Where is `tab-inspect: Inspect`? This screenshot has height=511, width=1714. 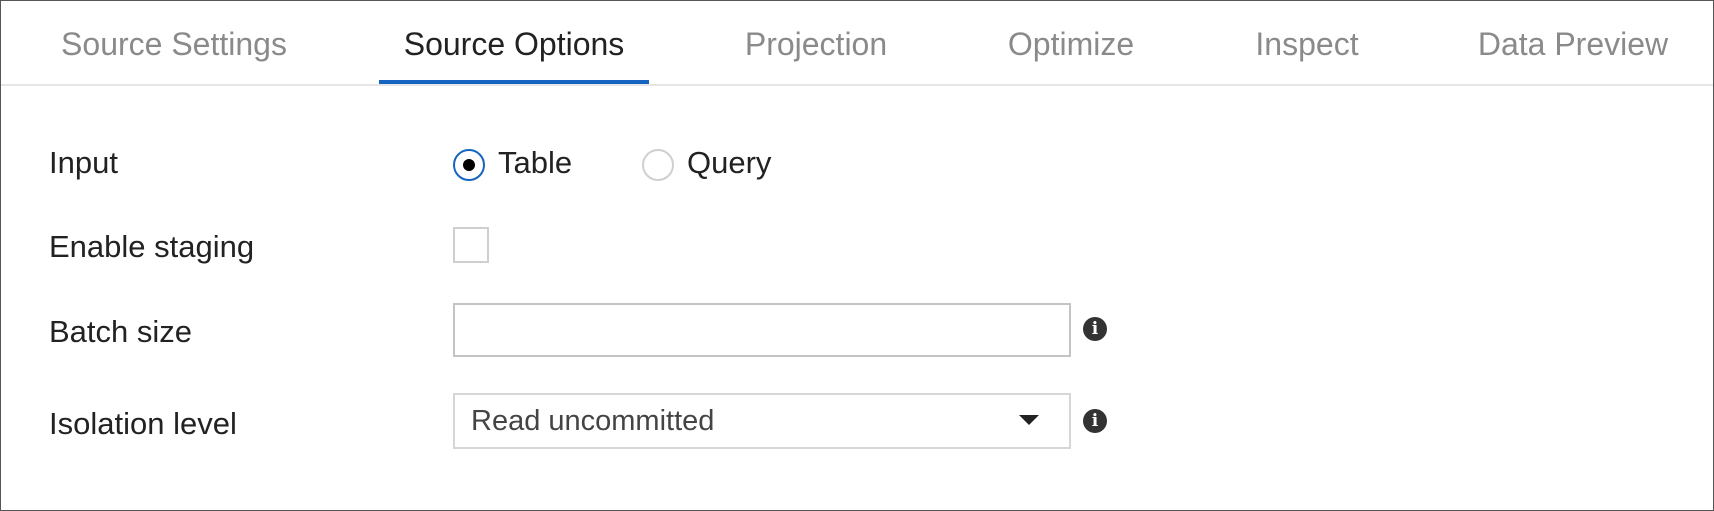
tab-inspect: Inspect is located at coordinates (1307, 55).